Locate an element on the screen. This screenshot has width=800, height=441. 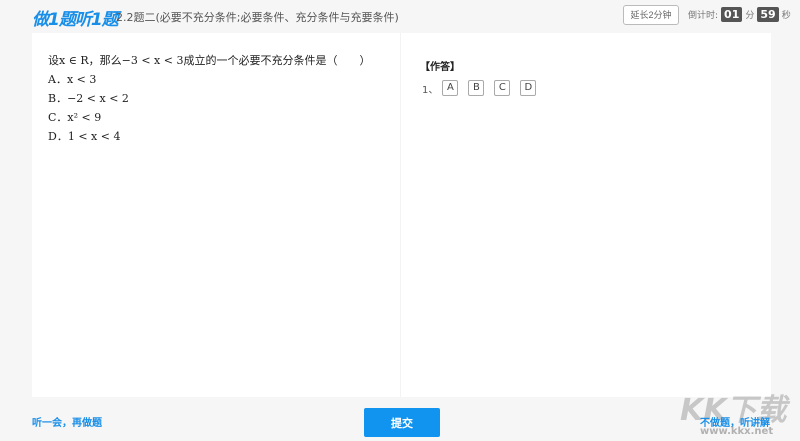
minutes-unit: 分 is located at coordinates (750, 16).